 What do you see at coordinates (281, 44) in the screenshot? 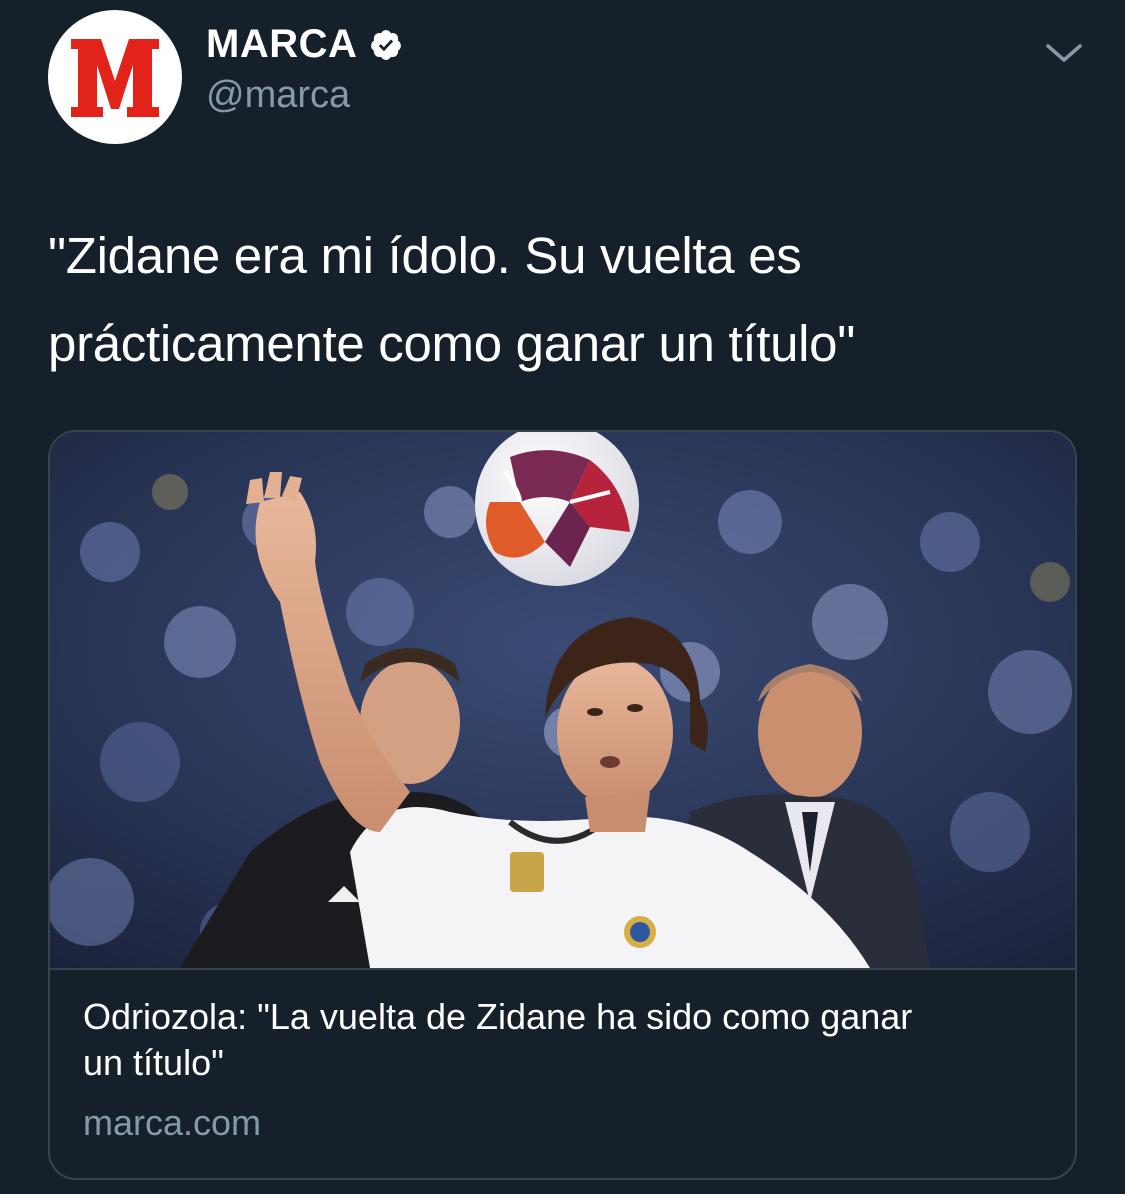
I see `display-name: MARCA` at bounding box center [281, 44].